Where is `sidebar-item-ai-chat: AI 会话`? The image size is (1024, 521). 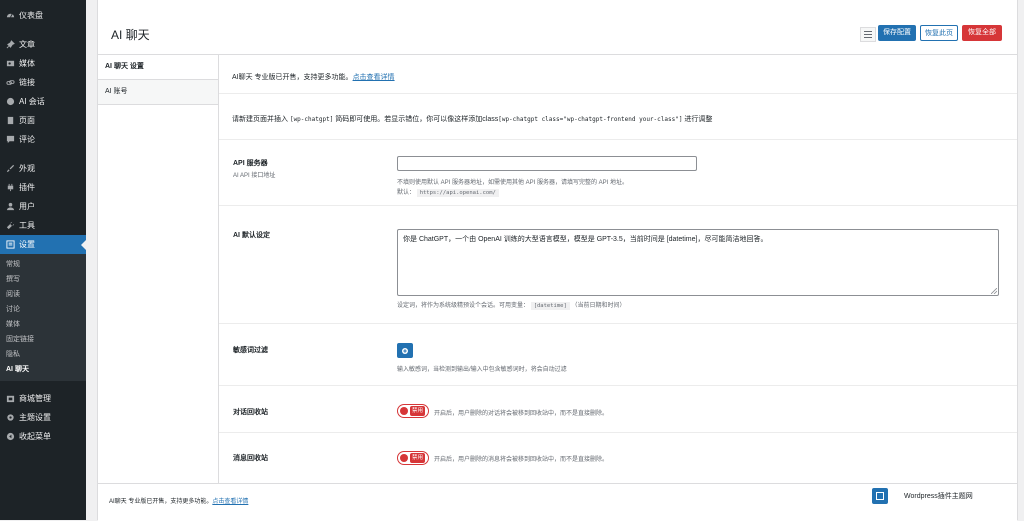
sidebar-item-ai-chat: AI 会话 is located at coordinates (43, 101).